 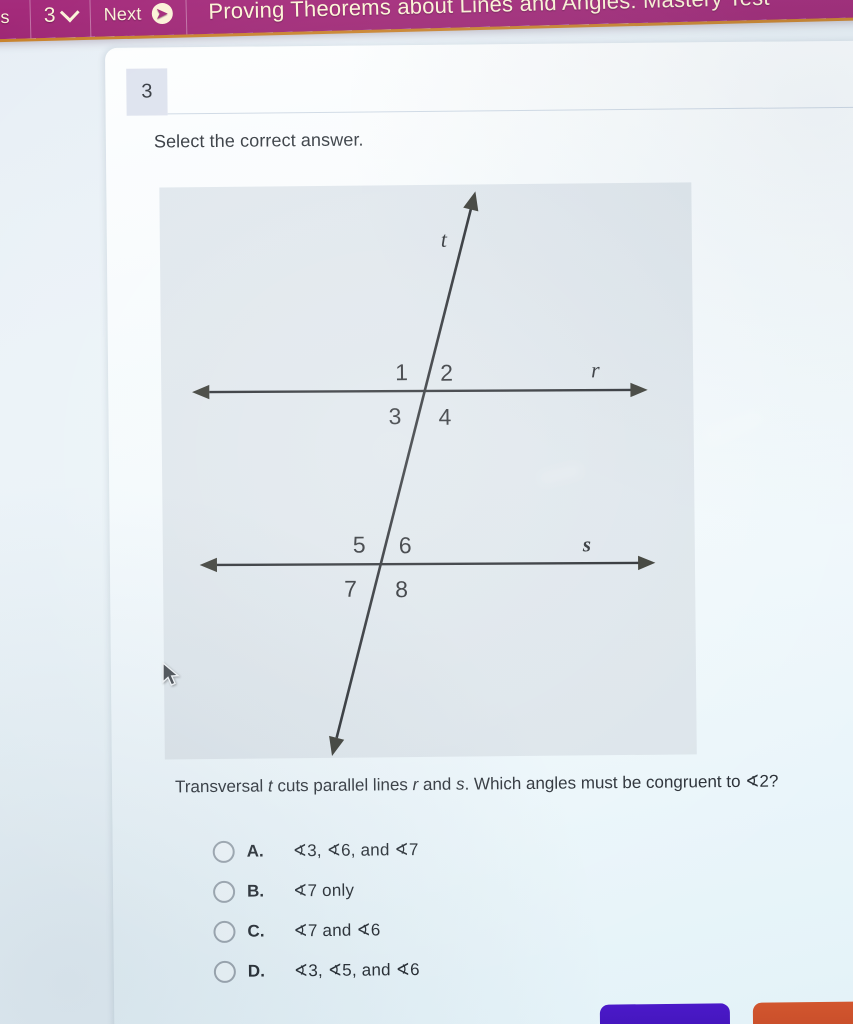 I want to click on angle-label-7: 7, so click(x=350, y=589).